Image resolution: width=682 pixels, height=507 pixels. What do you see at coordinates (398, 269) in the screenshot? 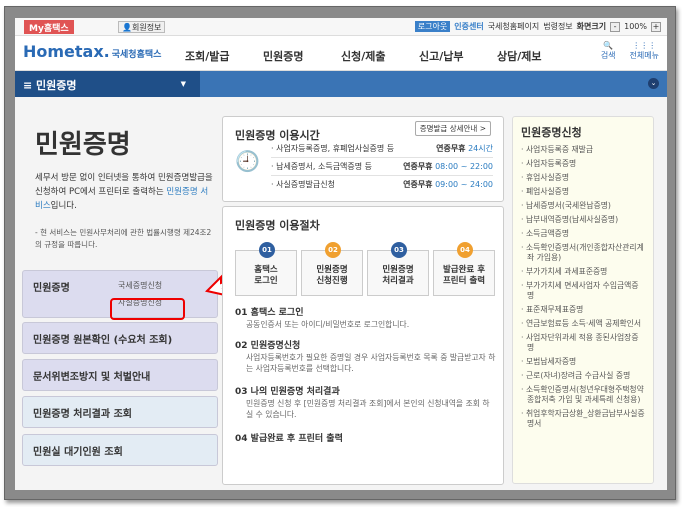
I see `step-box: 03 민원증명 처리결과` at bounding box center [398, 269].